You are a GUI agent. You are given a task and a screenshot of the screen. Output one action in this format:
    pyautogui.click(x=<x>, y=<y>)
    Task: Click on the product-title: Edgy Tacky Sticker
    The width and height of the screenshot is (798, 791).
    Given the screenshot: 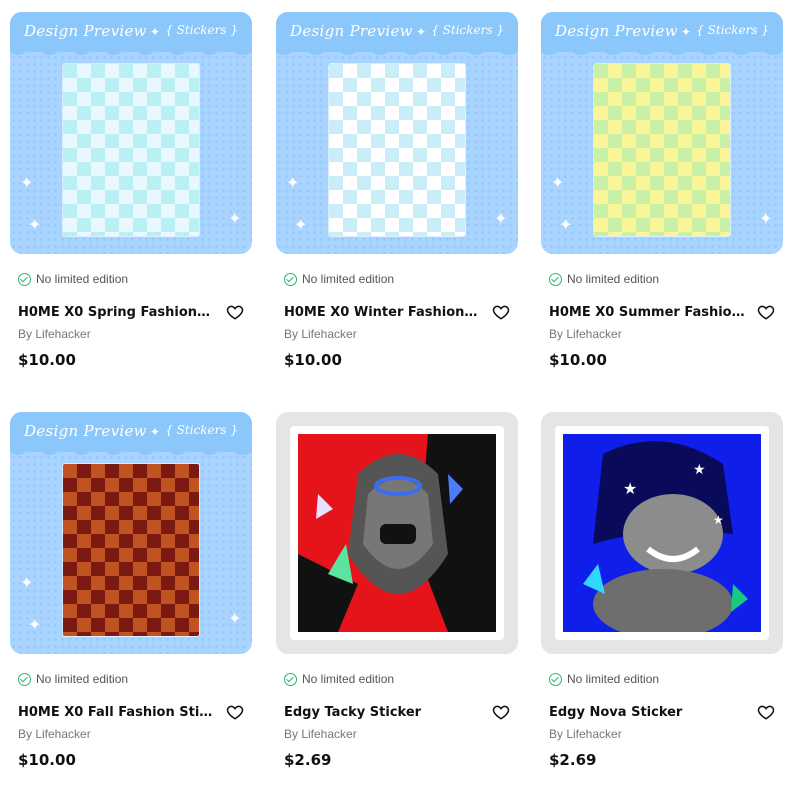 What is the action you would take?
    pyautogui.click(x=382, y=712)
    